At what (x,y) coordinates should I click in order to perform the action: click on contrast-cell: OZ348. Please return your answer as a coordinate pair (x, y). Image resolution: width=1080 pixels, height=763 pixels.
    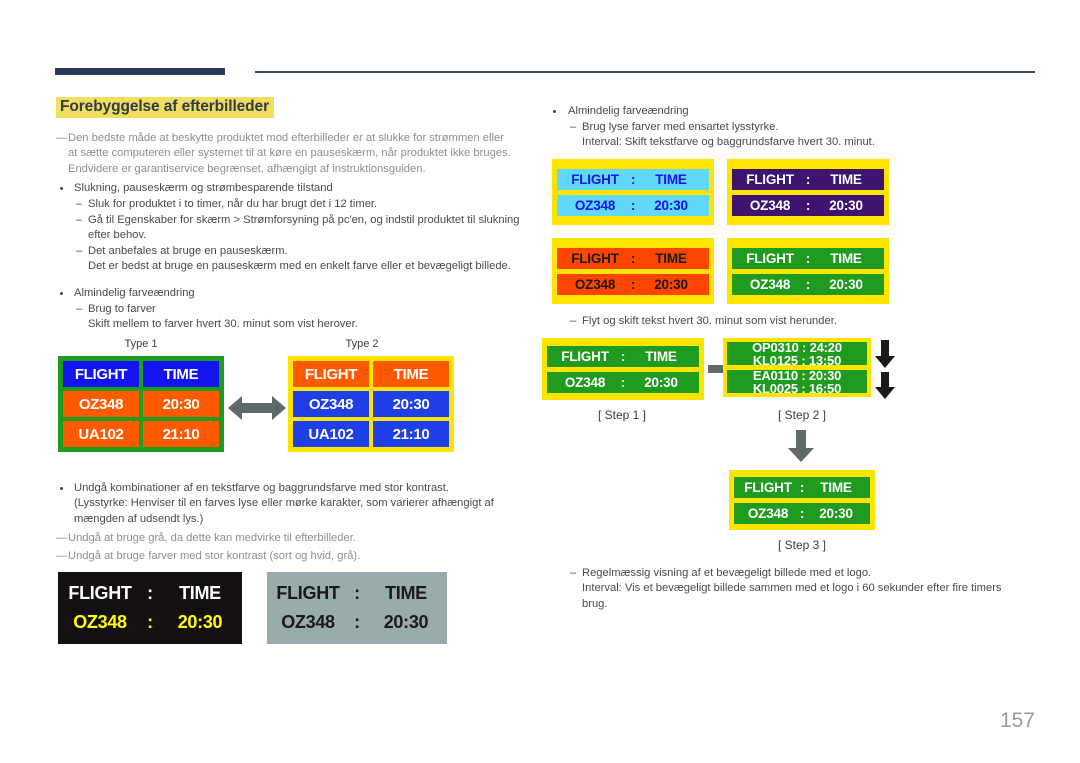
    Looking at the image, I should click on (100, 622).